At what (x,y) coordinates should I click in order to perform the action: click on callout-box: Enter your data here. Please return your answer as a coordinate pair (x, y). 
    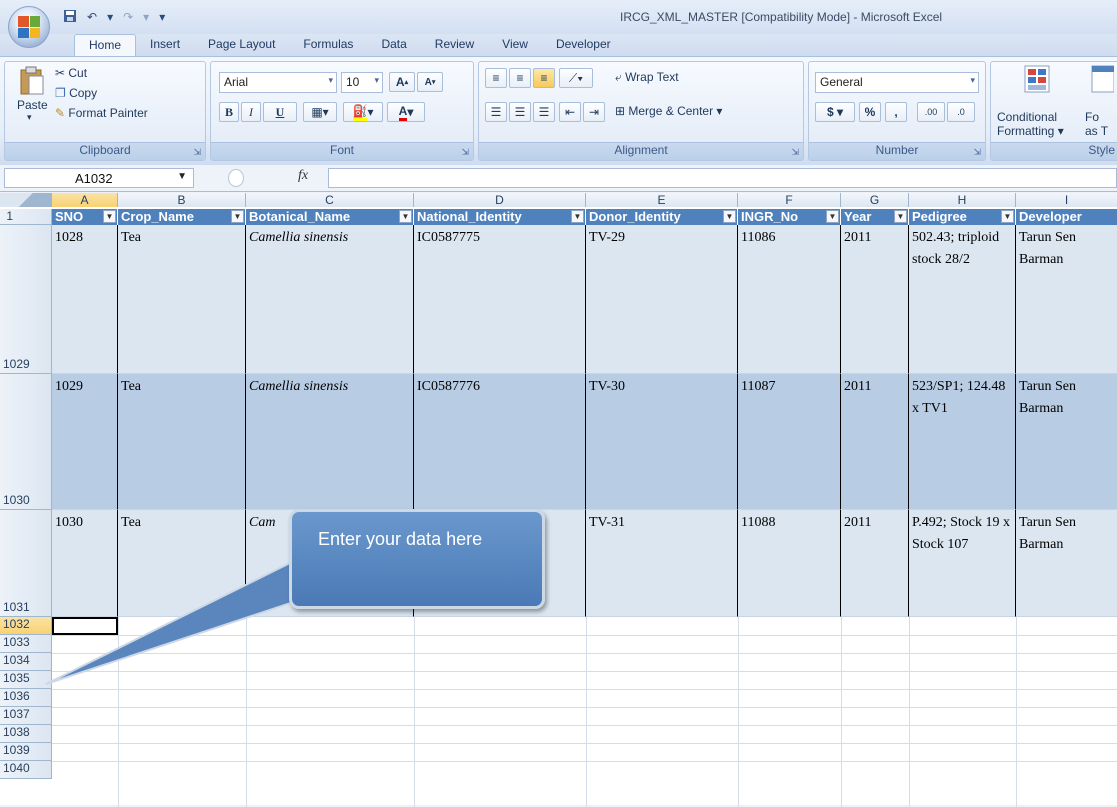
    Looking at the image, I should click on (417, 559).